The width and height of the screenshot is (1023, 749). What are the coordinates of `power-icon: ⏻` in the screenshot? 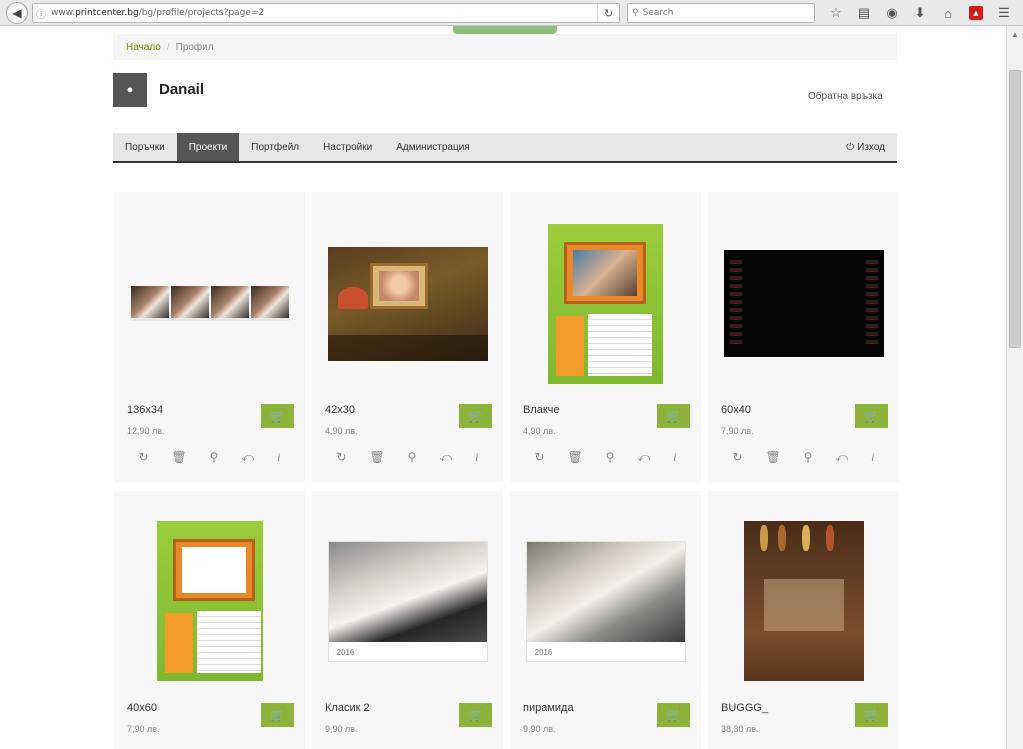 It's located at (850, 147).